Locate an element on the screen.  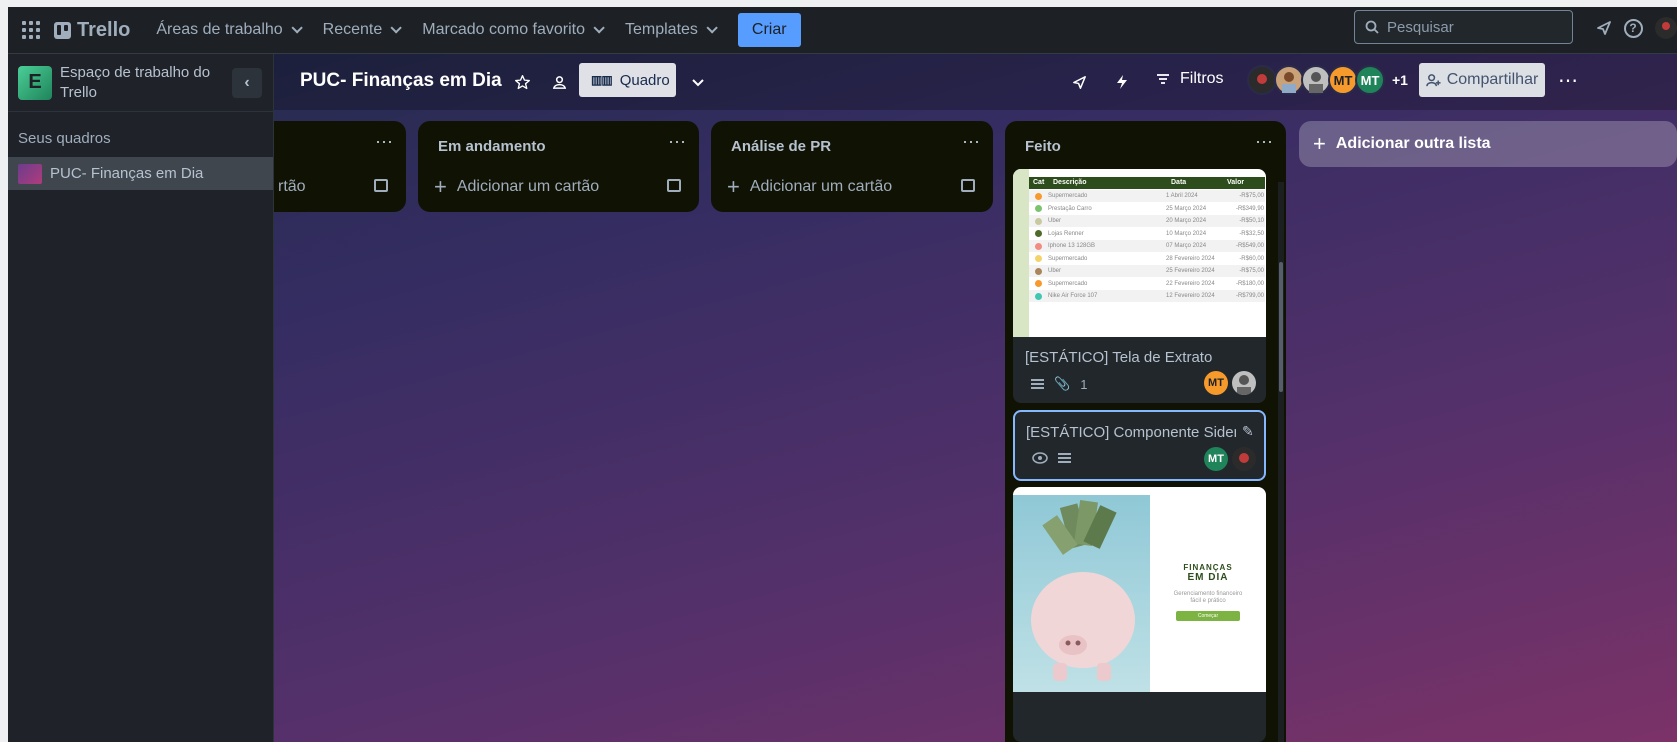
search-input: Pesquisar is located at coordinates (1463, 27).